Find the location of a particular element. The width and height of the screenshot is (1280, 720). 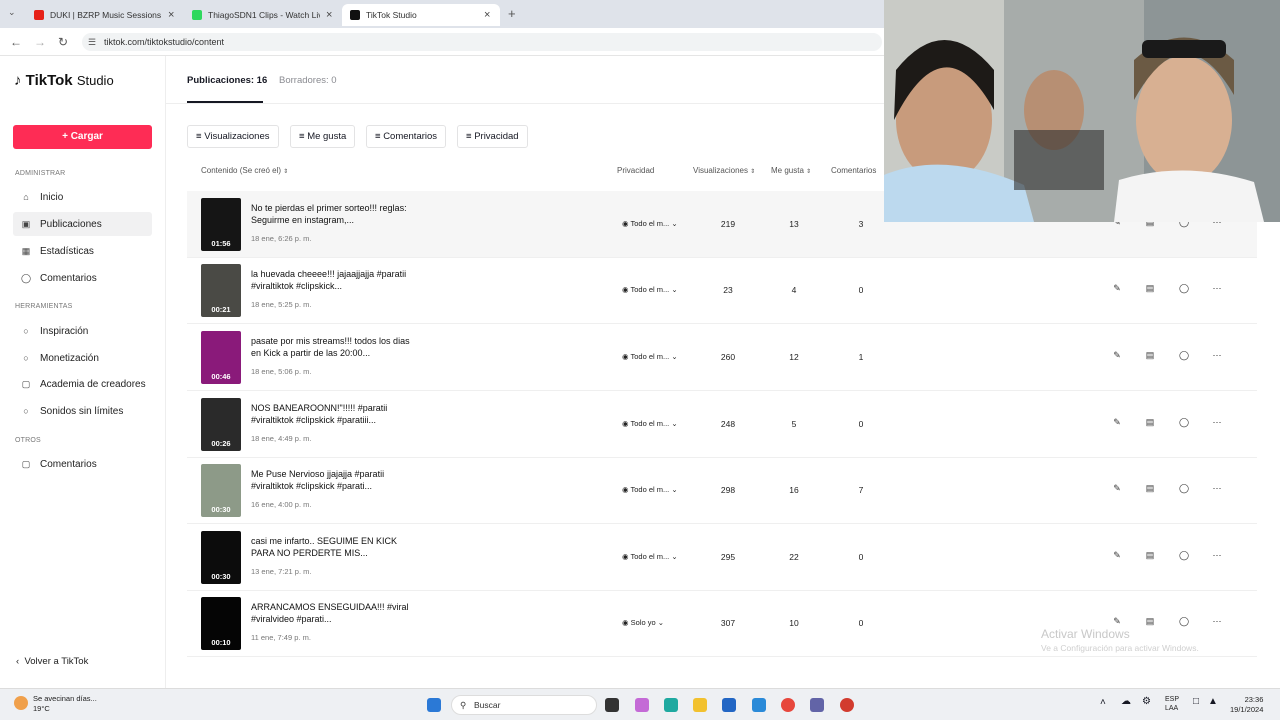

privacy-select: ◉ Solo yo ⌄ is located at coordinates (643, 622).